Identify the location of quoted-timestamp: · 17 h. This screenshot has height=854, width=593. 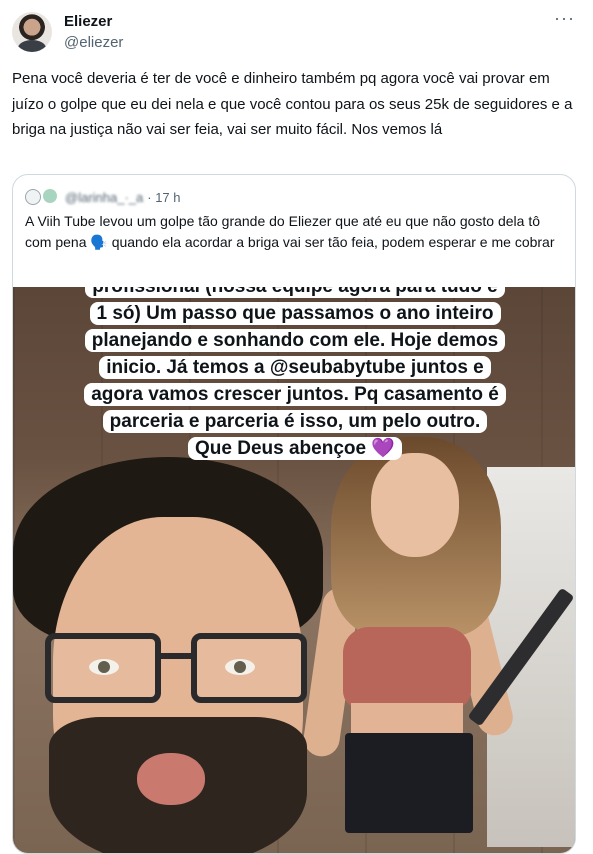
(163, 197).